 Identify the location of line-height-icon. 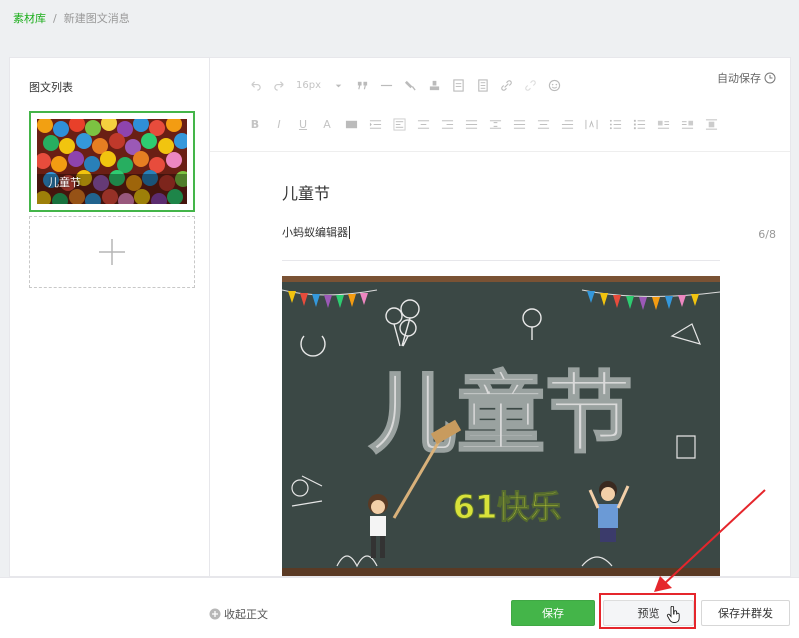
(495, 124).